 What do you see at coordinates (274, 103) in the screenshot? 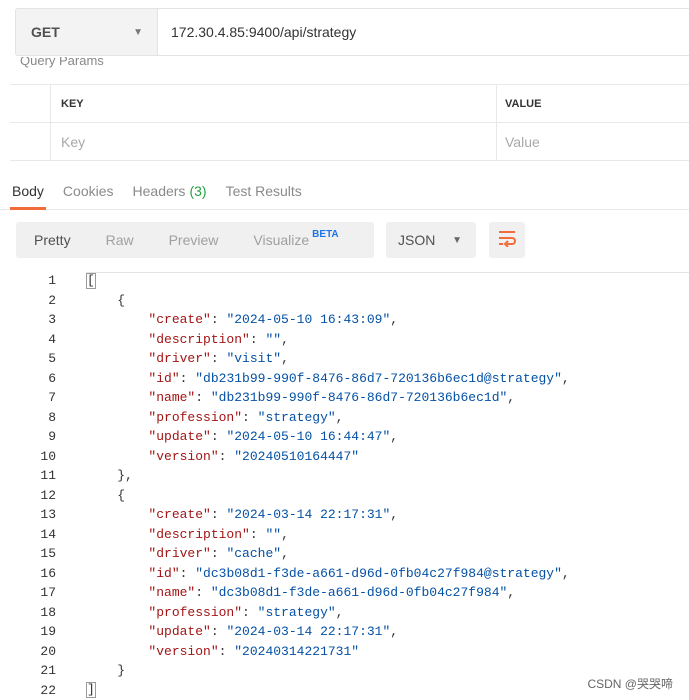
I see `params-col-key: KEY` at bounding box center [274, 103].